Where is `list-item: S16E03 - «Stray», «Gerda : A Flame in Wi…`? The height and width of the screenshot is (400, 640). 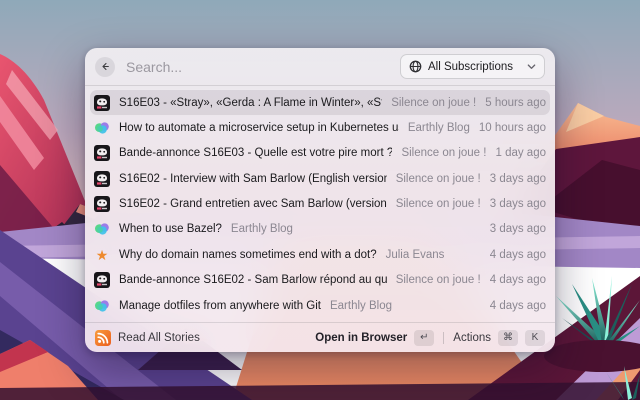 list-item: S16E03 - «Stray», «Gerda : A Flame in Wi… is located at coordinates (320, 102).